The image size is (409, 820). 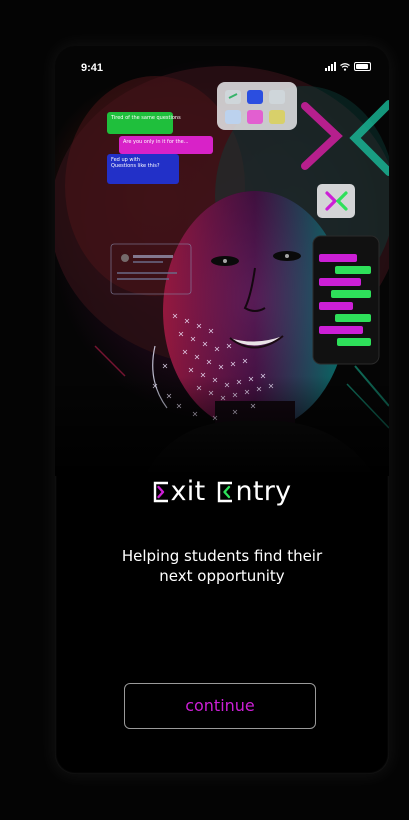 What do you see at coordinates (143, 169) in the screenshot?
I see `chat-bubble-blue: Fed up with Questions like this?` at bounding box center [143, 169].